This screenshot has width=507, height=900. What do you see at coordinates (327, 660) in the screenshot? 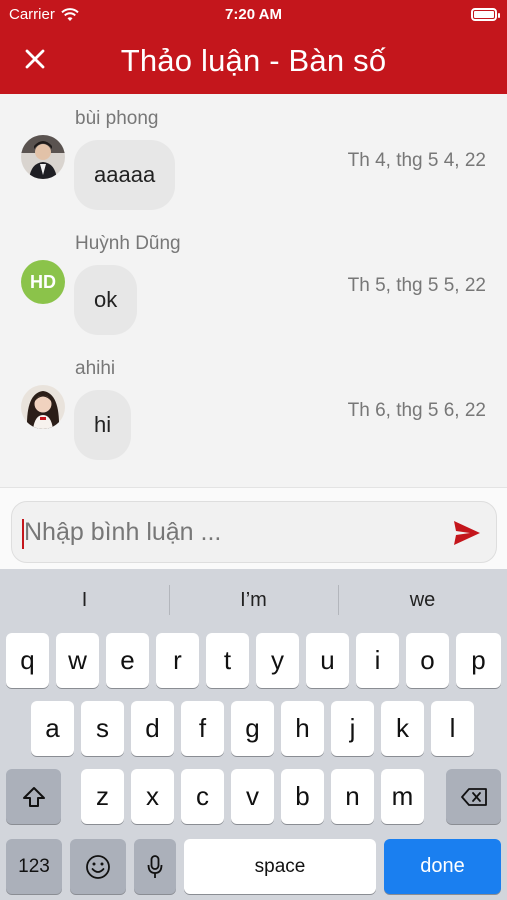
I see `key: u` at bounding box center [327, 660].